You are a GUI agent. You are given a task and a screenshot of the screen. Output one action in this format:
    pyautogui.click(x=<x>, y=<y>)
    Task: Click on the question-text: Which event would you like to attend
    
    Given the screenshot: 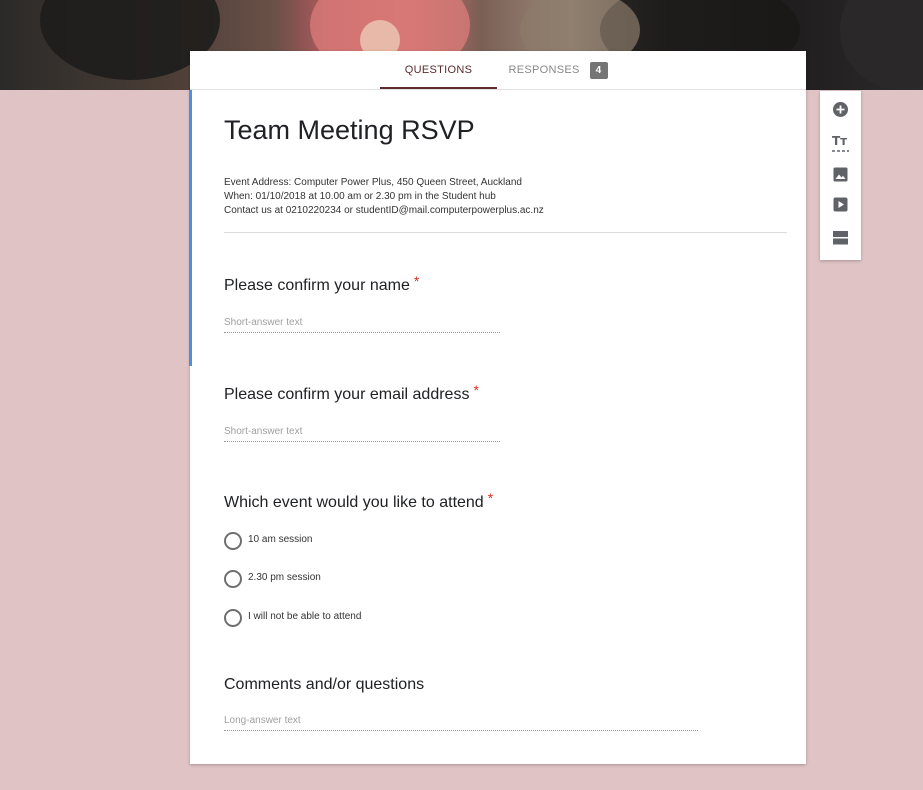 What is the action you would take?
    pyautogui.click(x=354, y=502)
    